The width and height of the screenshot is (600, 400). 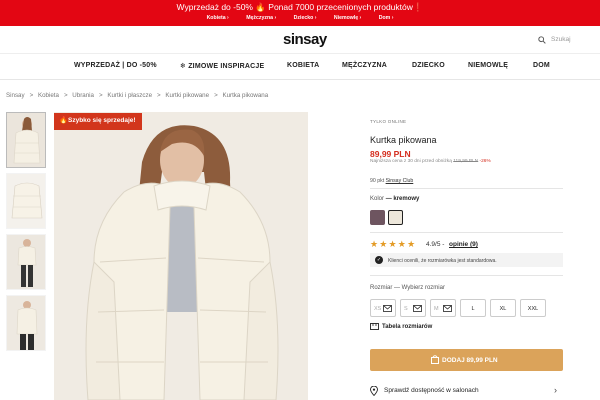 I want to click on nav-item-kobieta: KOBIETA, so click(x=303, y=65).